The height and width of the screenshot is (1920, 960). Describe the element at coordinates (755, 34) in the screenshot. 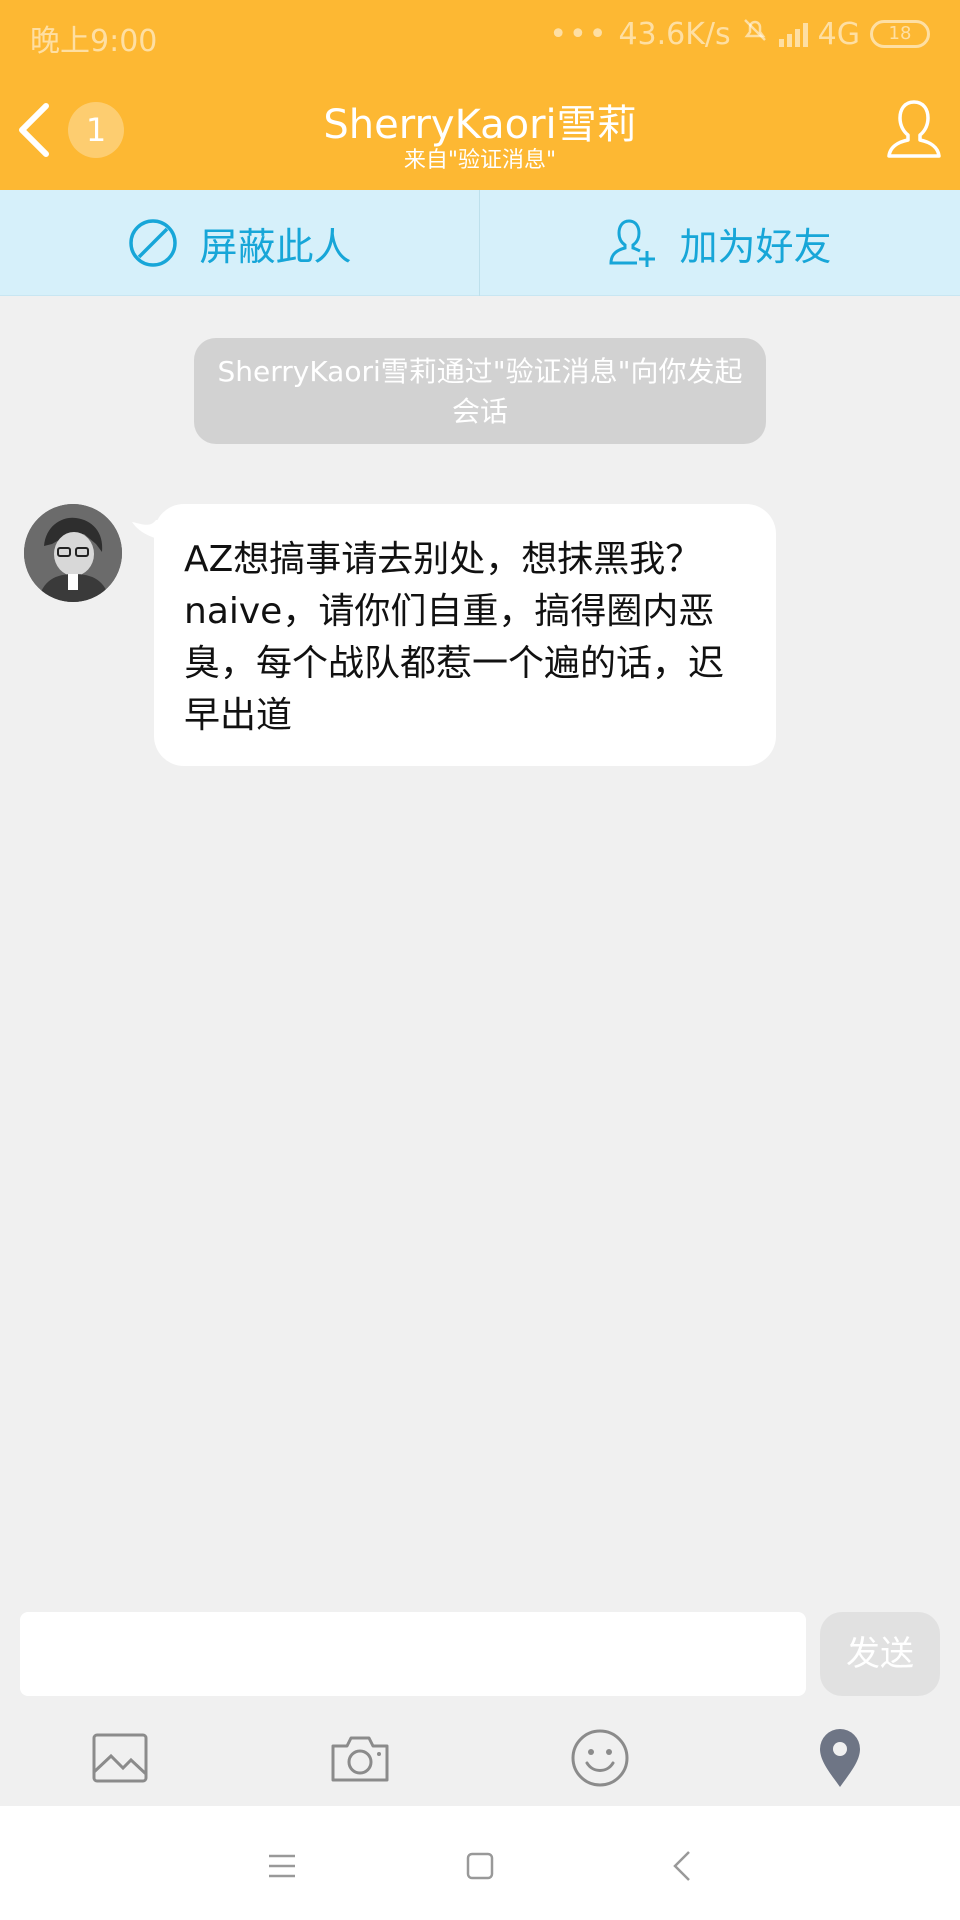

I see `mute-icon` at that location.